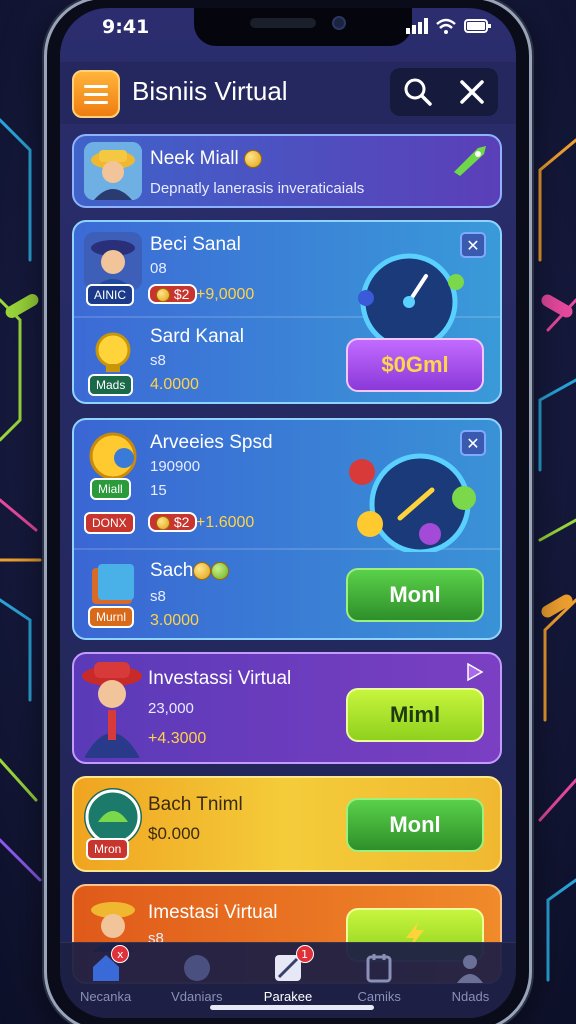 Image resolution: width=576 pixels, height=1024 pixels. What do you see at coordinates (195, 804) in the screenshot?
I see `card-name: Bach Tniml` at bounding box center [195, 804].